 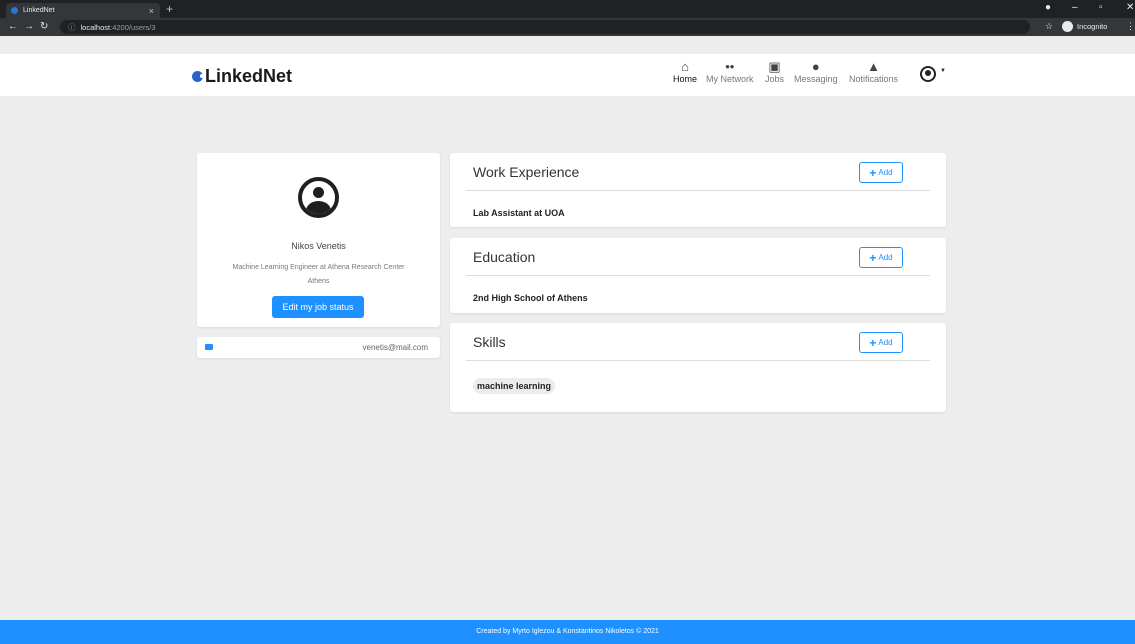 What do you see at coordinates (775, 79) in the screenshot?
I see `nav-jobs-label: Jobs` at bounding box center [775, 79].